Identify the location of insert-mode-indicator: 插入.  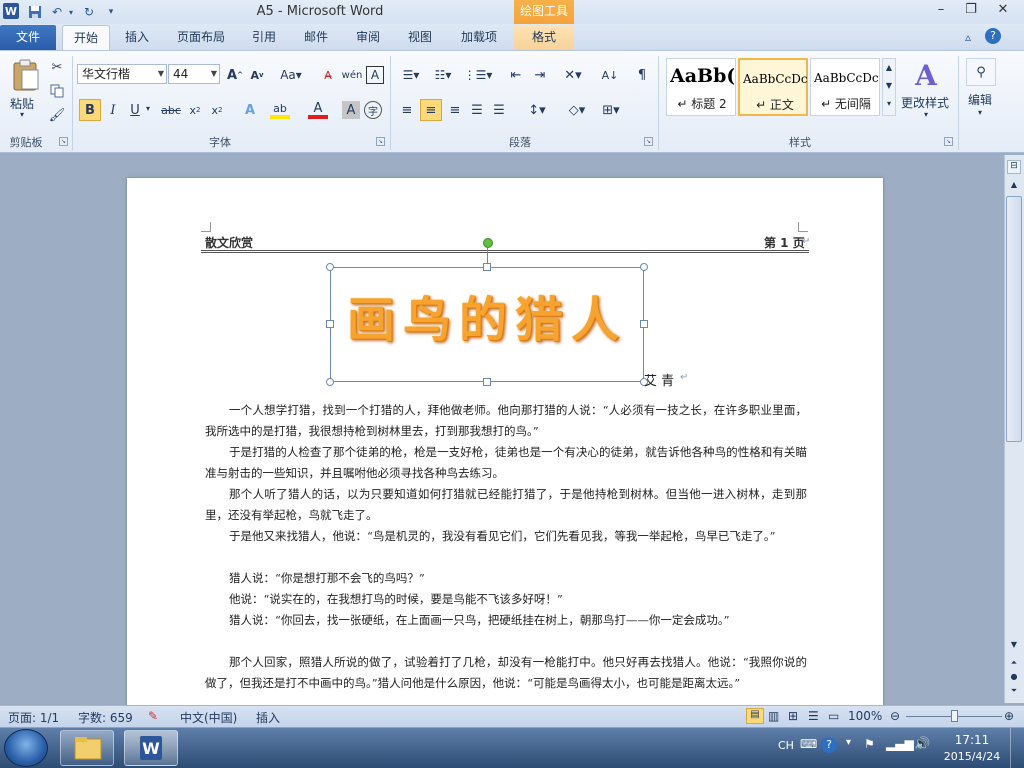
(268, 717).